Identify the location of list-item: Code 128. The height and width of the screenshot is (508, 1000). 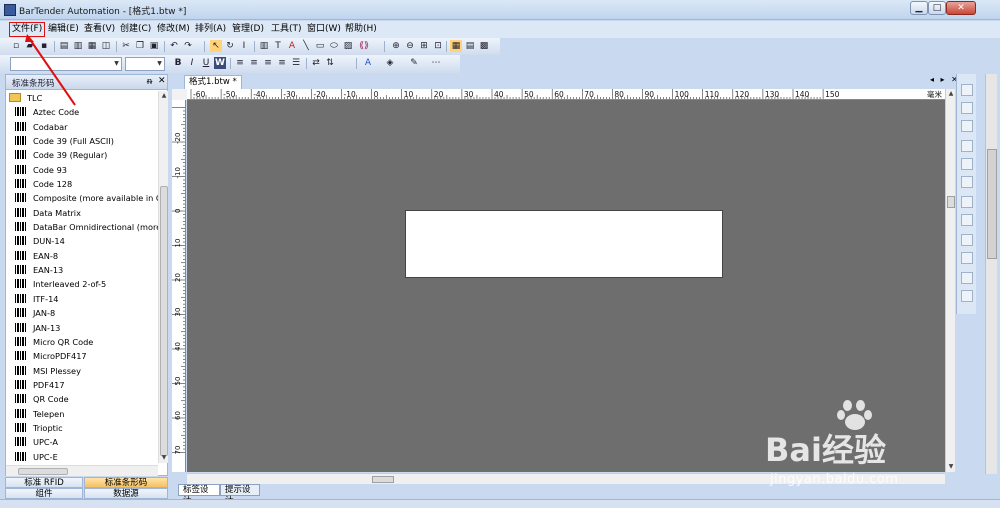
(82, 184).